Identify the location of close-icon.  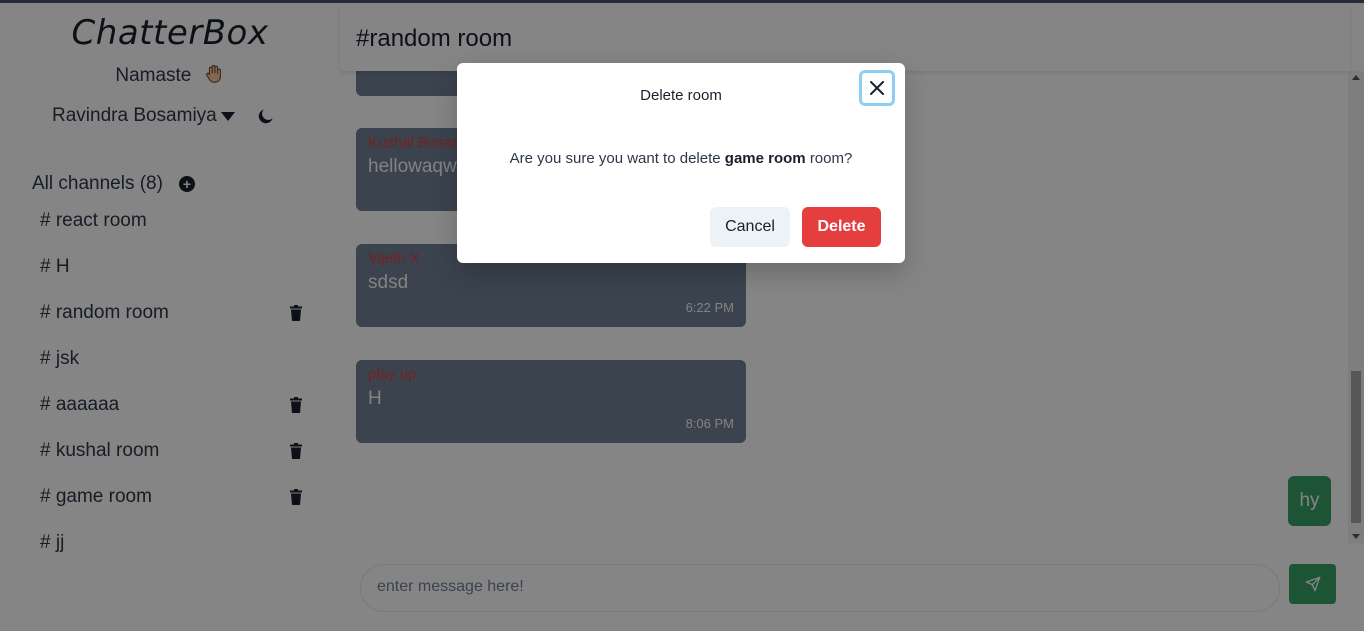
(877, 88).